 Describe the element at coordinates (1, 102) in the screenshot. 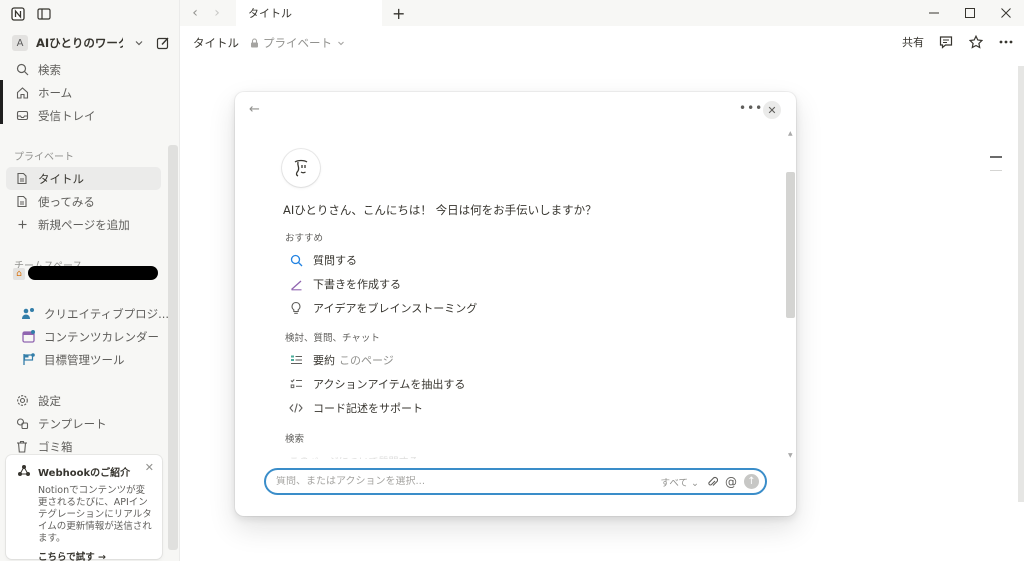

I see `window-edge-stripe` at that location.